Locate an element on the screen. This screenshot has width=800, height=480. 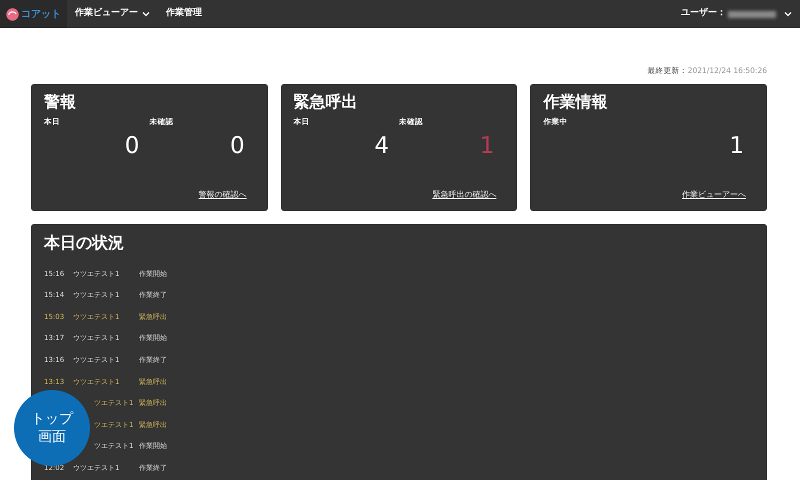
stat-value: 4 is located at coordinates (382, 146).